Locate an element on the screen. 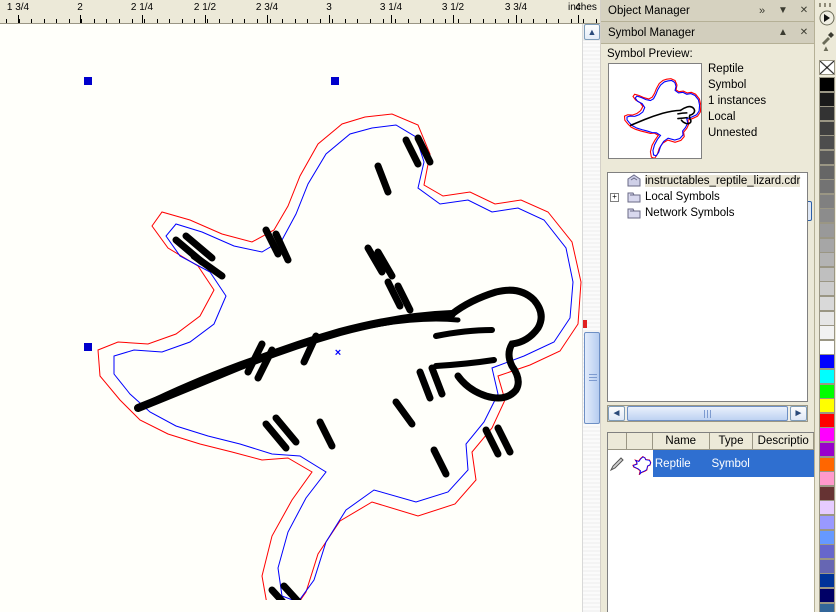 This screenshot has height=612, width=836. rotation-center-marker: × is located at coordinates (338, 353).